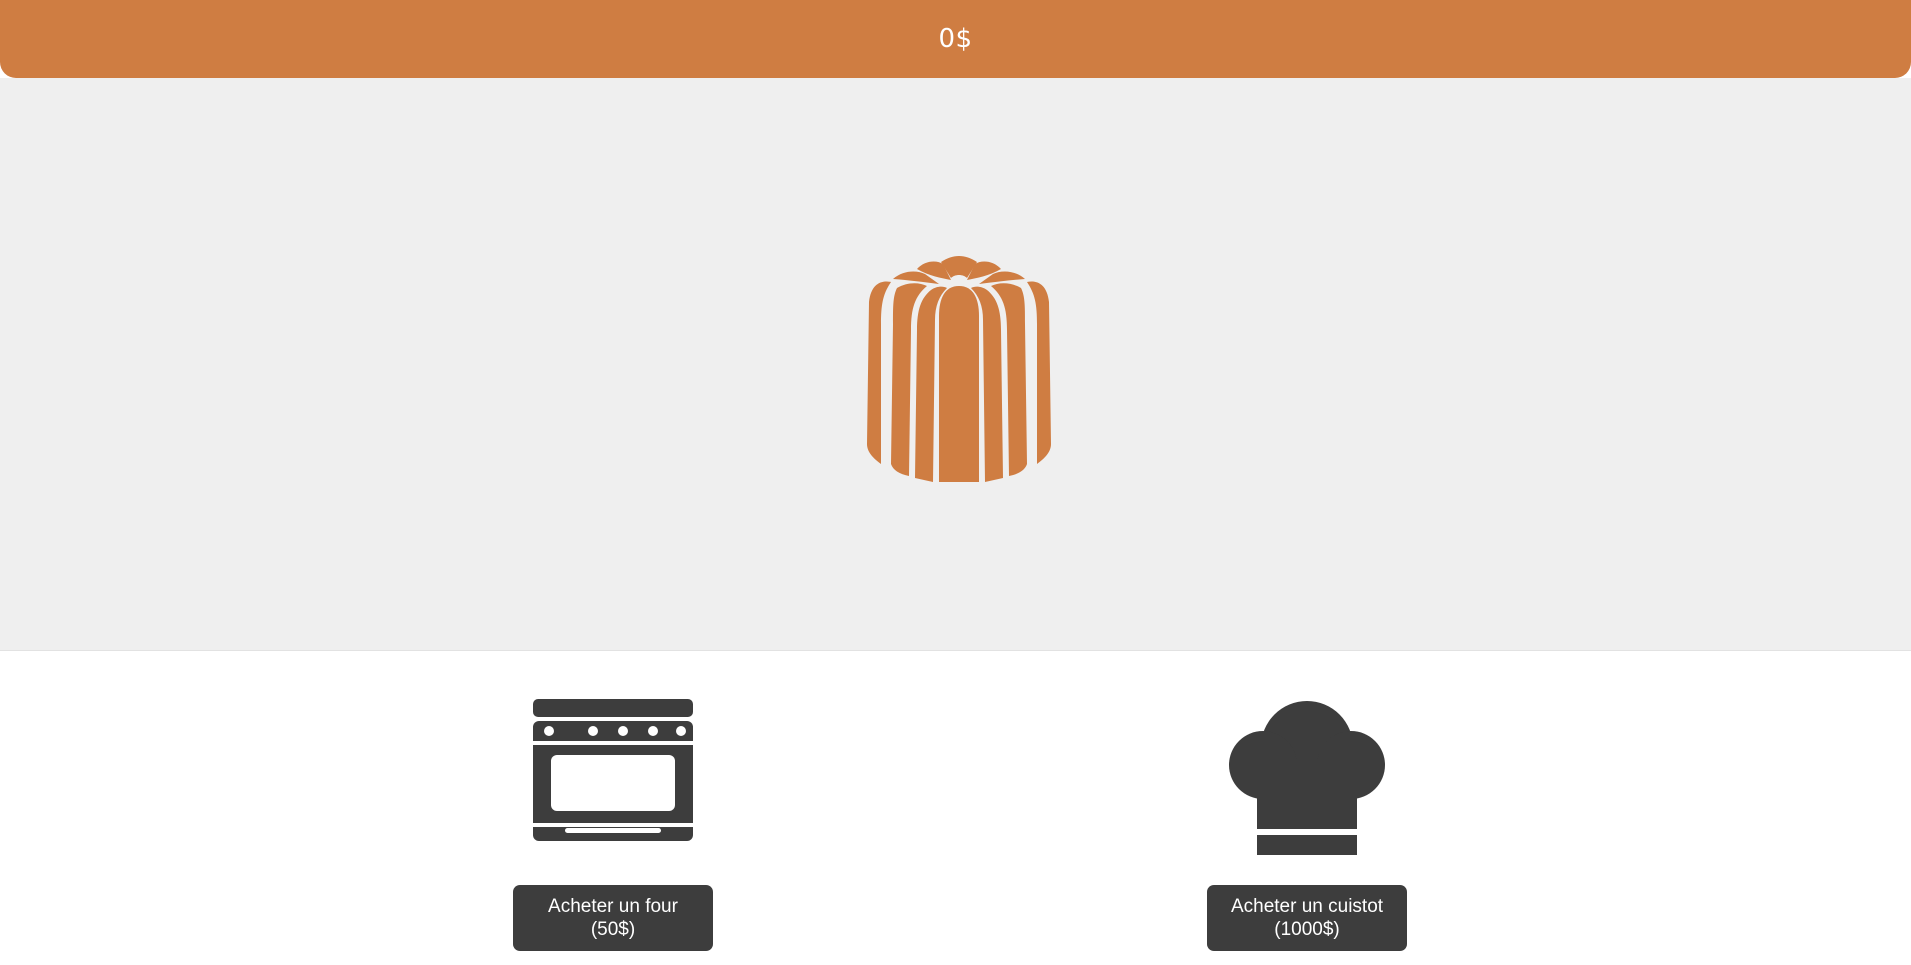  I want to click on buy-chef-price: (1000$), so click(1307, 929).